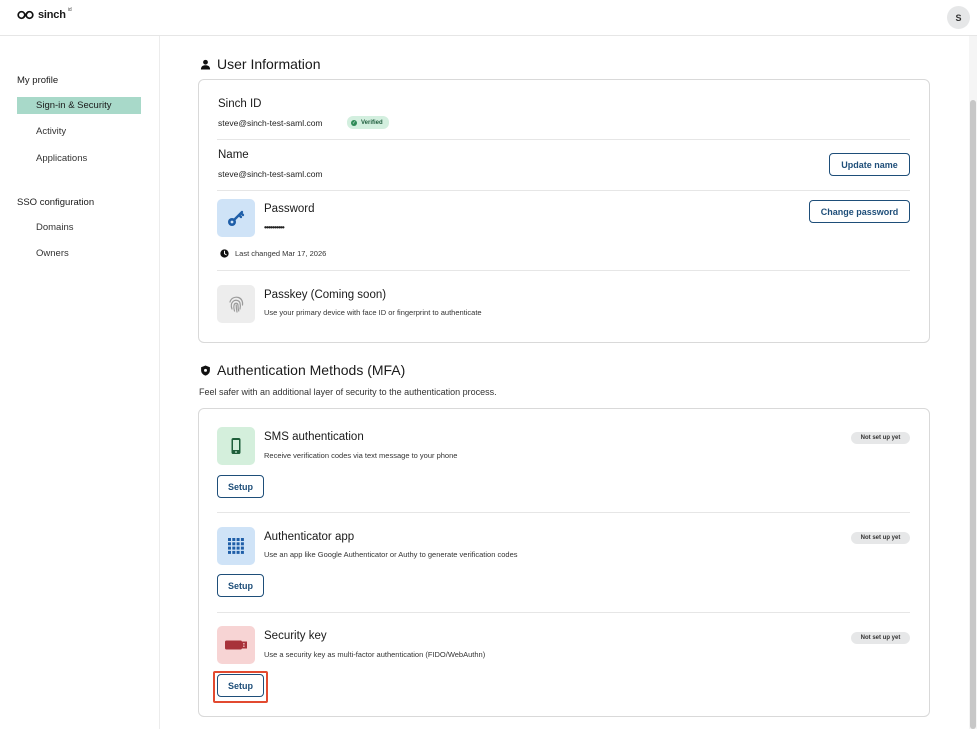 Image resolution: width=977 pixels, height=729 pixels. Describe the element at coordinates (973, 414) in the screenshot. I see `scrollbar-thumb` at that location.